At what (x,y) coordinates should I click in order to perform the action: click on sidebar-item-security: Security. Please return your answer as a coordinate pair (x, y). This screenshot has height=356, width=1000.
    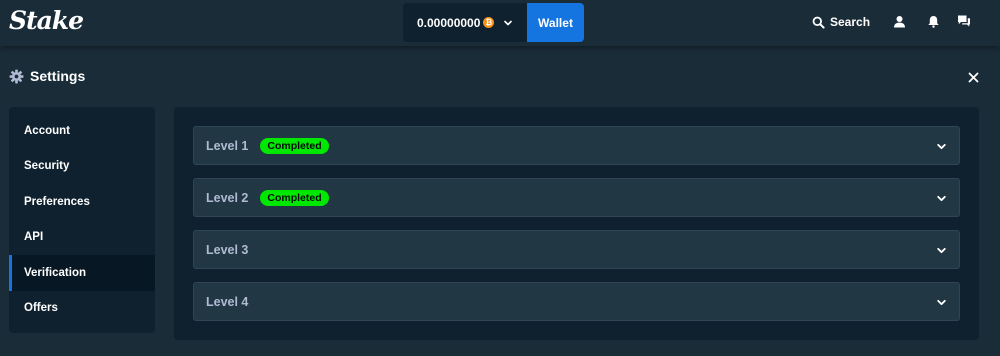
    Looking at the image, I should click on (82, 167).